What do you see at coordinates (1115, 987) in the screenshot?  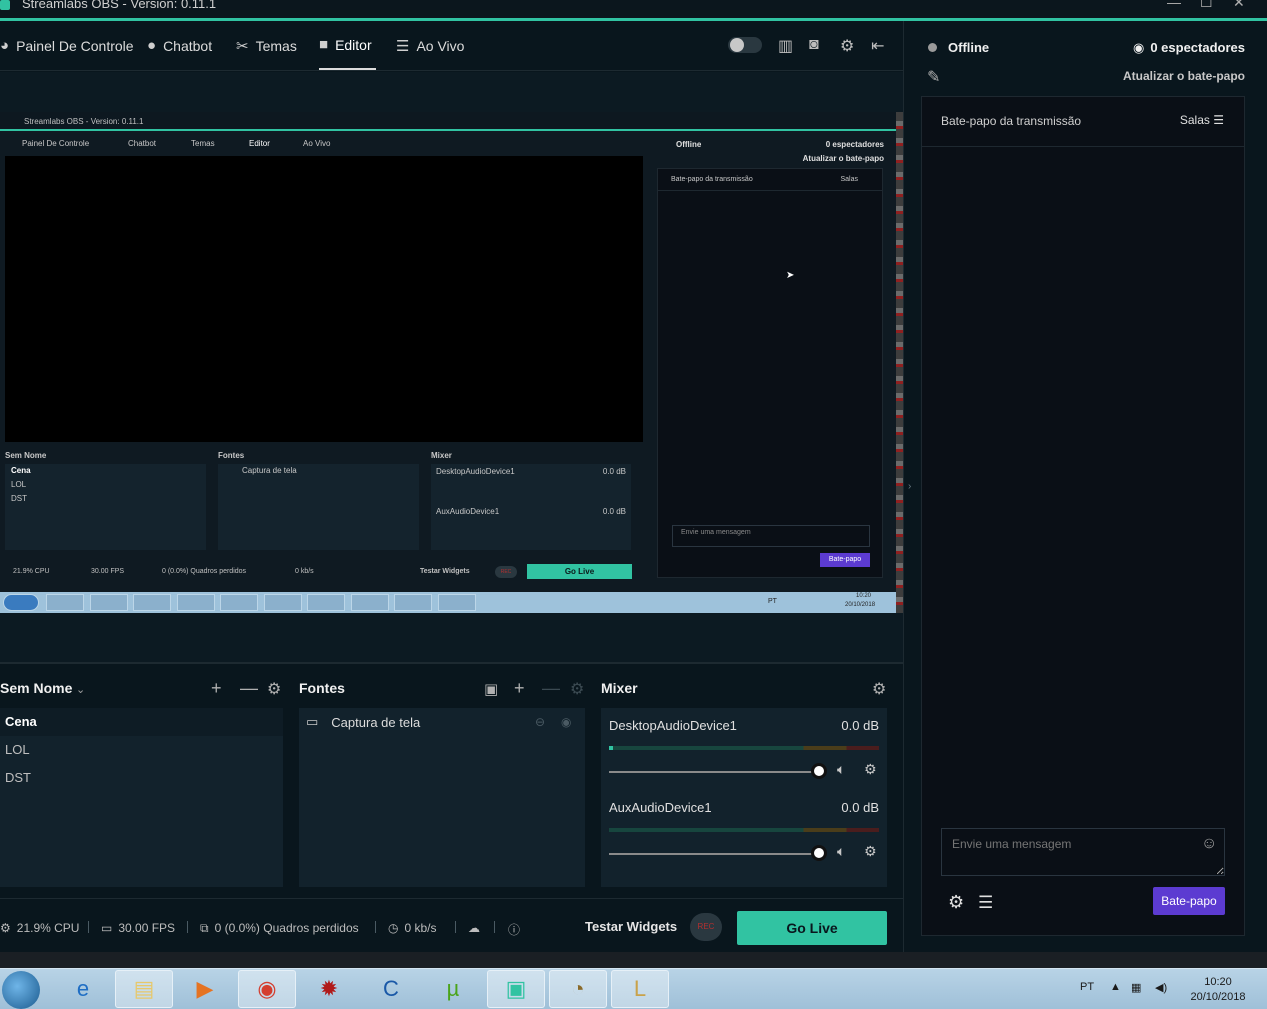 I see `tray-expand-icon: ▲` at bounding box center [1115, 987].